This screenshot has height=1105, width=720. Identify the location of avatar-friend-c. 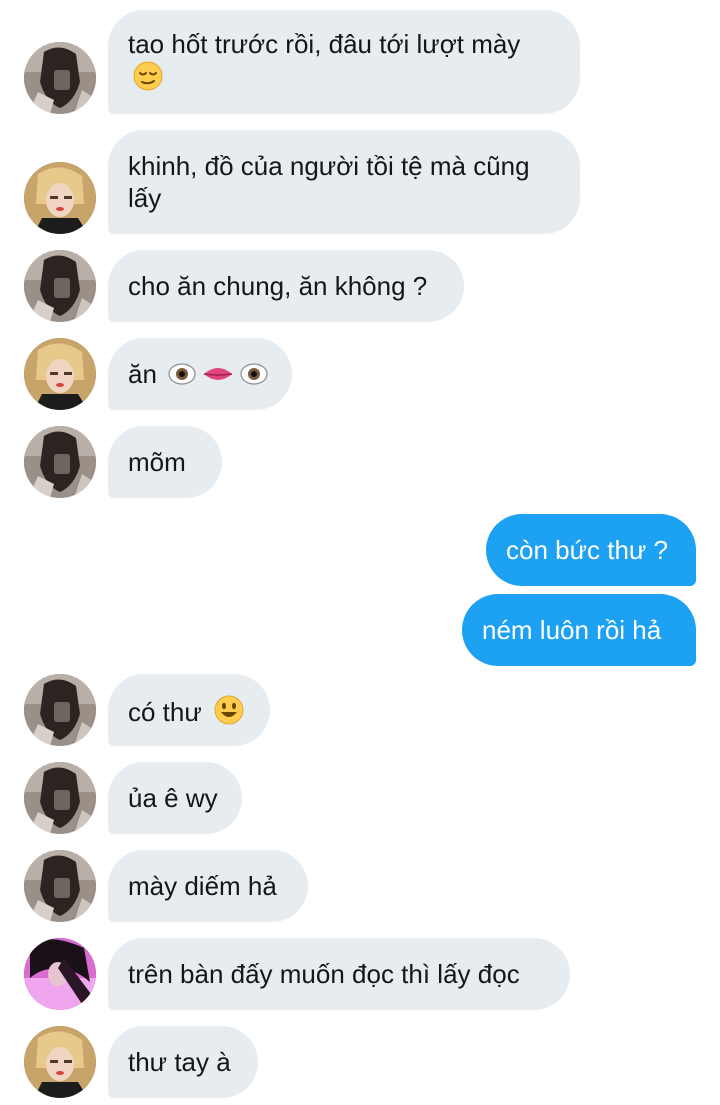
(60, 974).